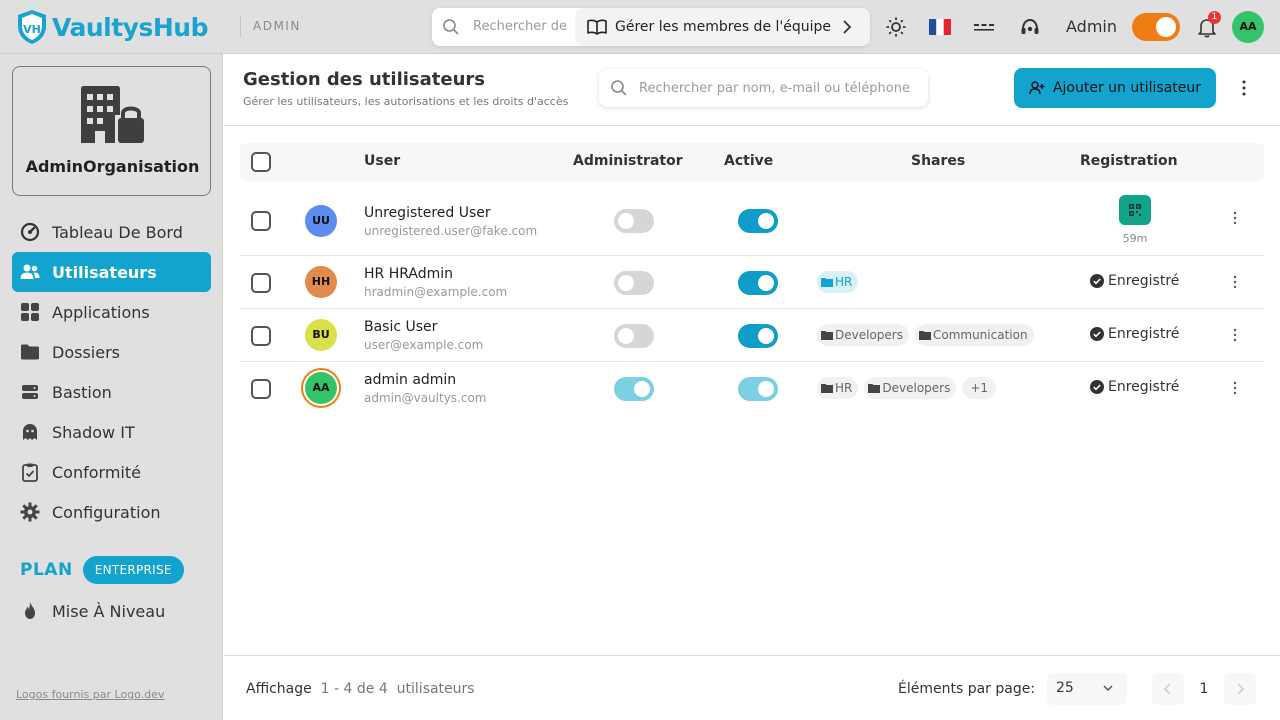 The width and height of the screenshot is (1280, 720). Describe the element at coordinates (1097, 387) in the screenshot. I see `check-circle-icon` at that location.